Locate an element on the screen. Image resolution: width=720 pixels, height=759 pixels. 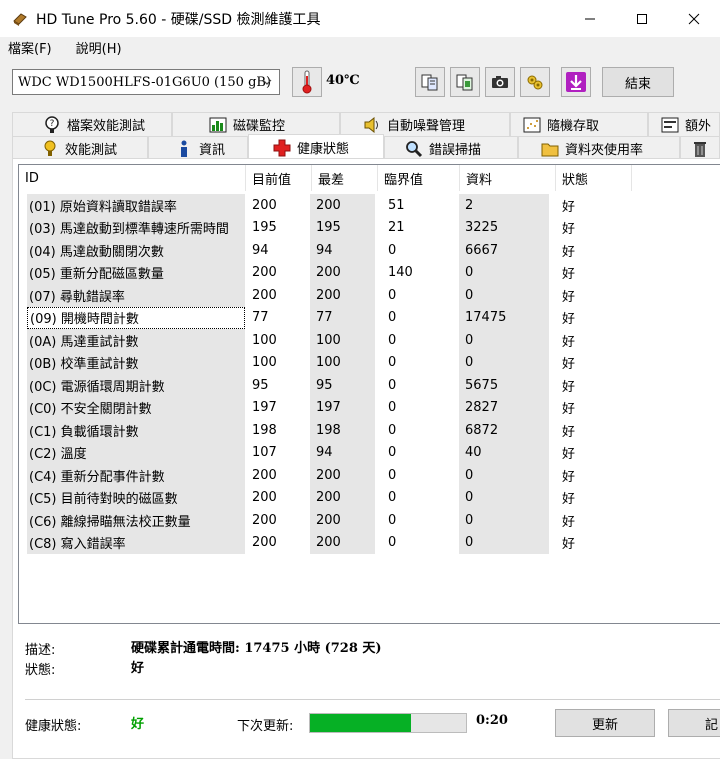
col-header-data: 資料 is located at coordinates (508, 178).